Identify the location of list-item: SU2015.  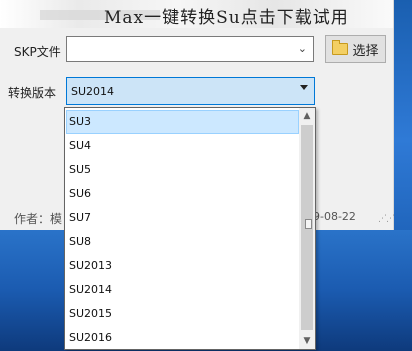
(182, 314).